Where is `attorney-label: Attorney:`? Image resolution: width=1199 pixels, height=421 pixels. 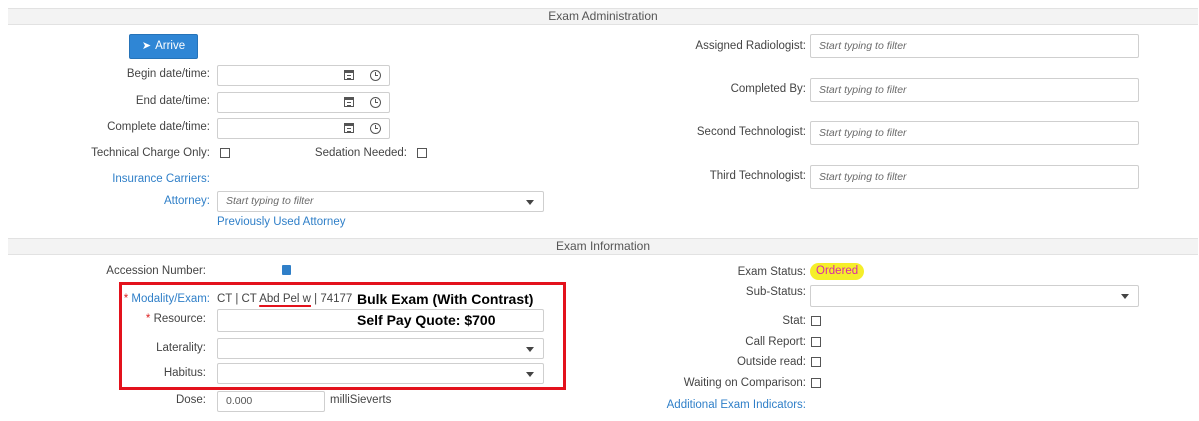
attorney-label: Attorney: is located at coordinates (186, 201).